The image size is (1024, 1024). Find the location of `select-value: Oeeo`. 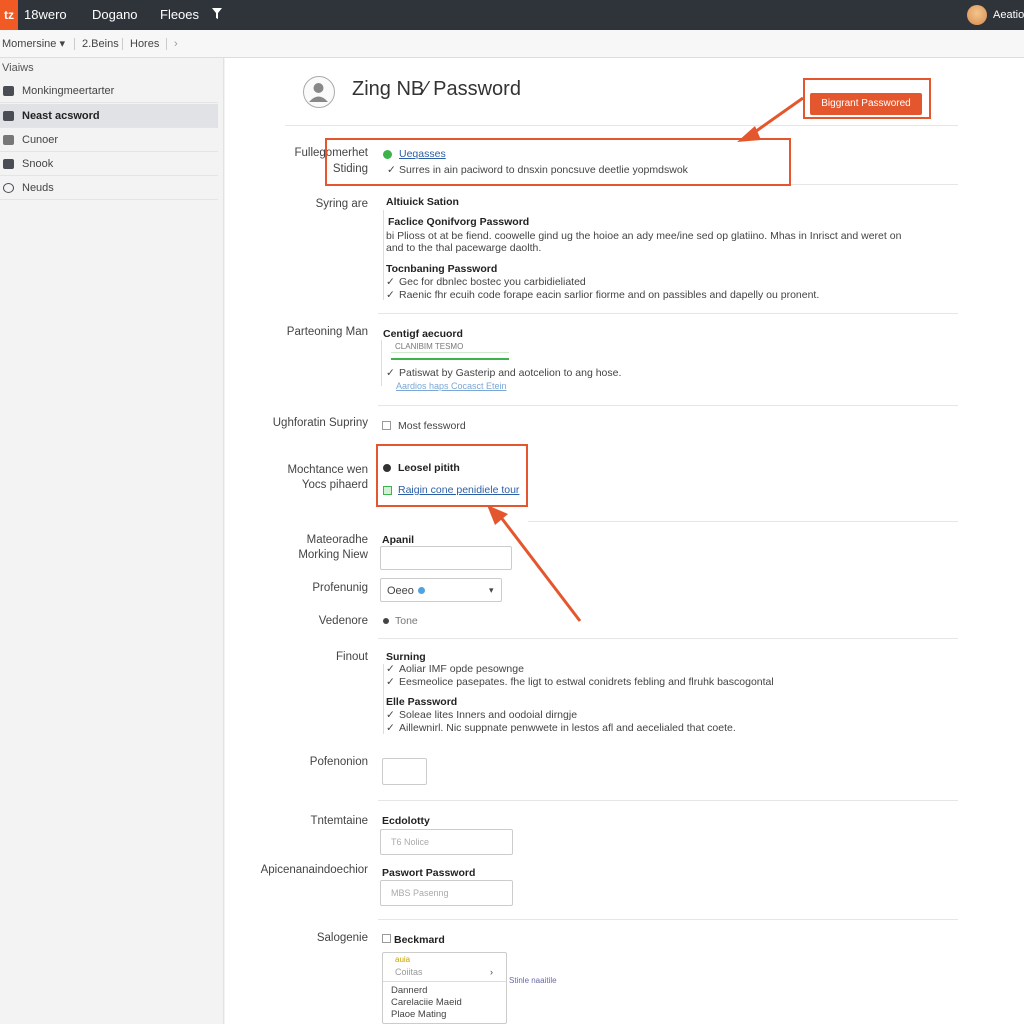

select-value: Oeeo is located at coordinates (400, 591).